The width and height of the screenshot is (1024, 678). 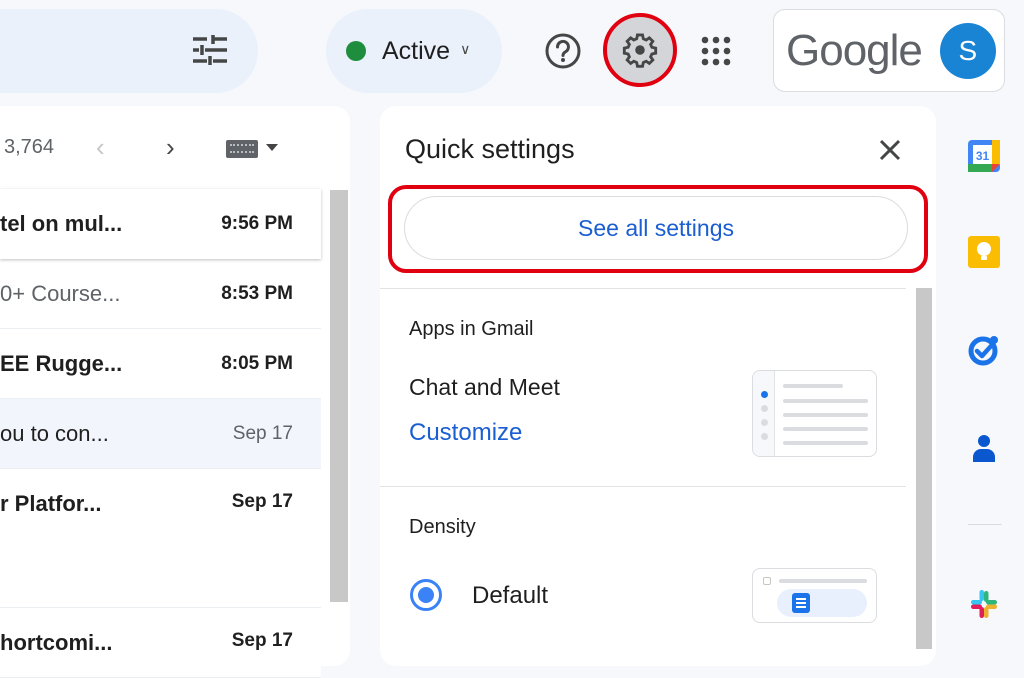 What do you see at coordinates (801, 603) in the screenshot?
I see `document-icon` at bounding box center [801, 603].